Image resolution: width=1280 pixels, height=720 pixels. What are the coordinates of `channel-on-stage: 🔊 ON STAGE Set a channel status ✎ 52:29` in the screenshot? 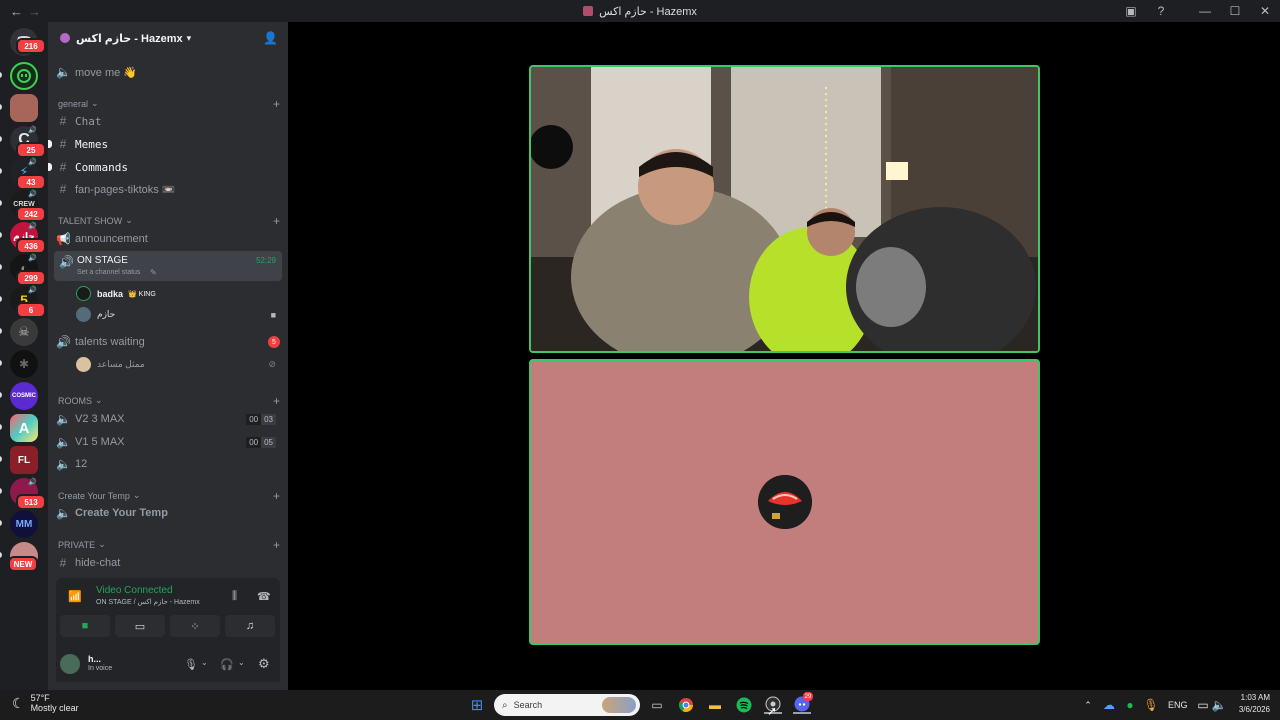 It's located at (168, 266).